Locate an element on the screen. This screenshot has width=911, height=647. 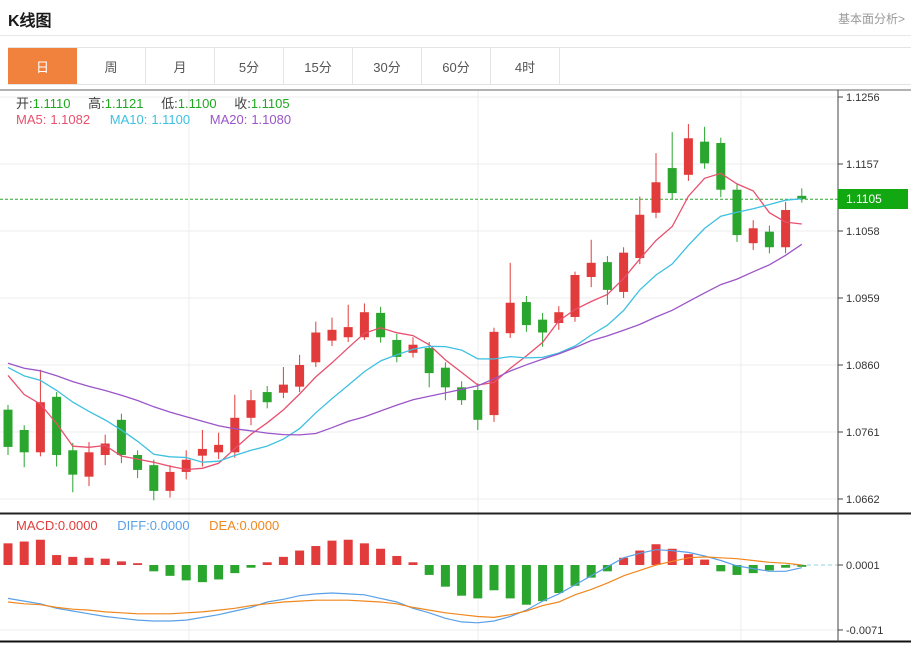
axis-tick-label: 1.0860 is located at coordinates (863, 366).